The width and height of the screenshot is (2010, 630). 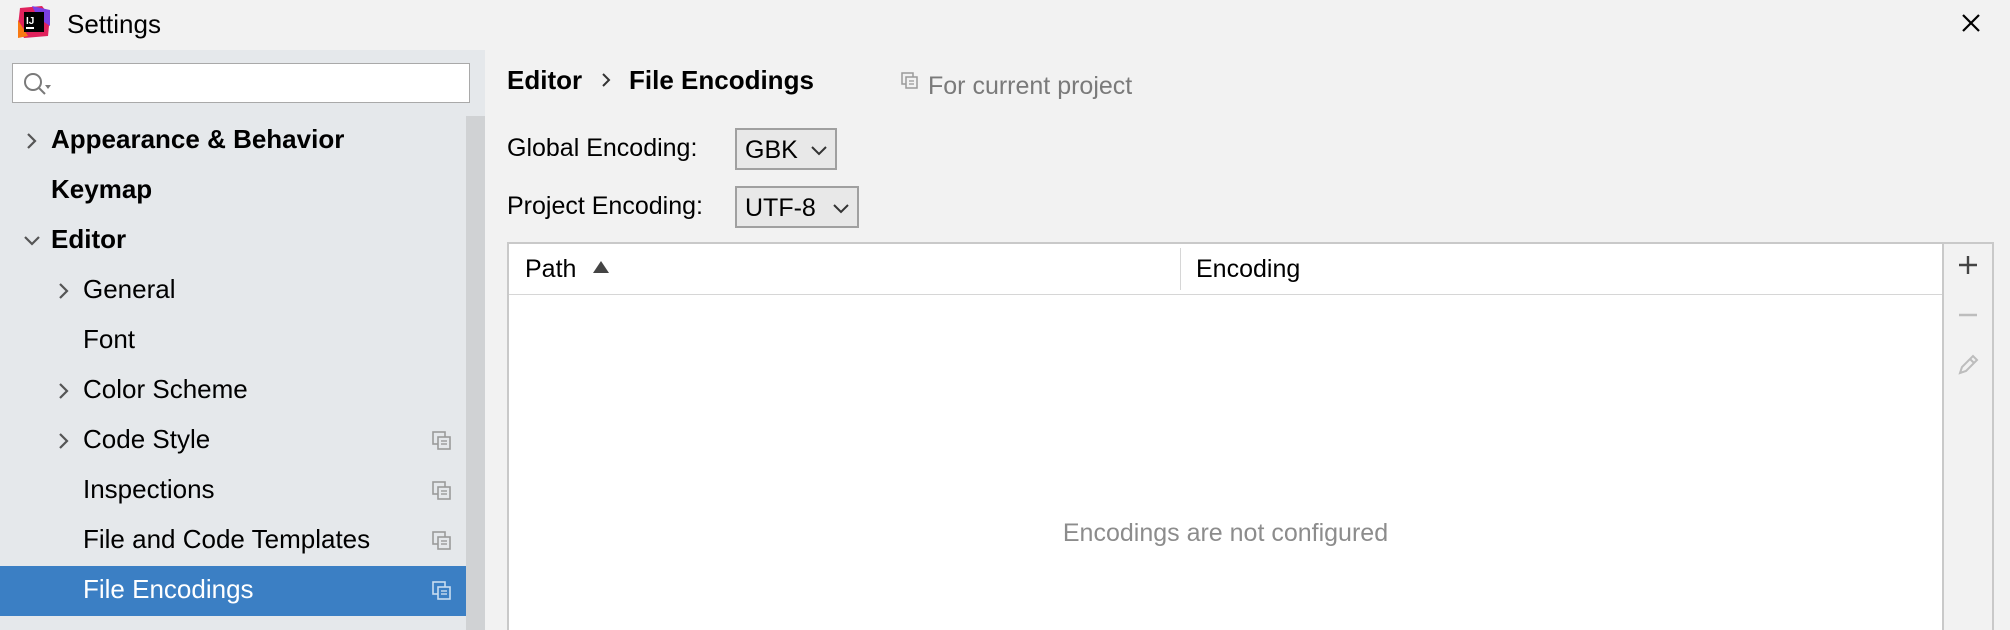 I want to click on tree-item-label: File Encodings, so click(x=168, y=589).